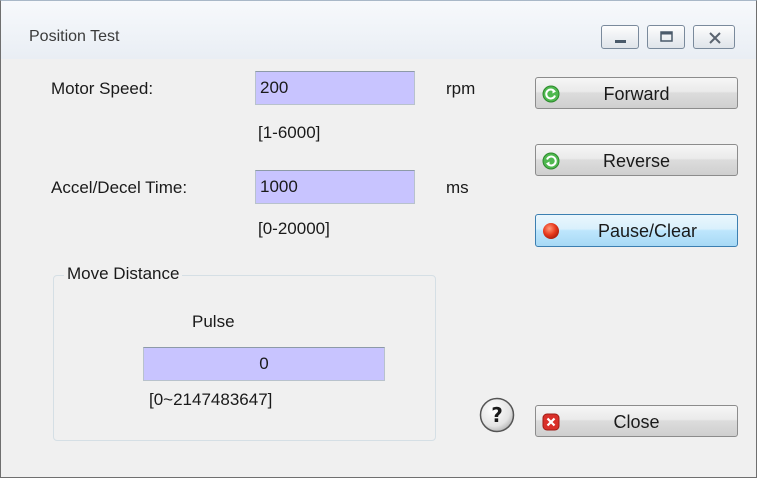  I want to click on accel-decel-unit: ms, so click(457, 187).